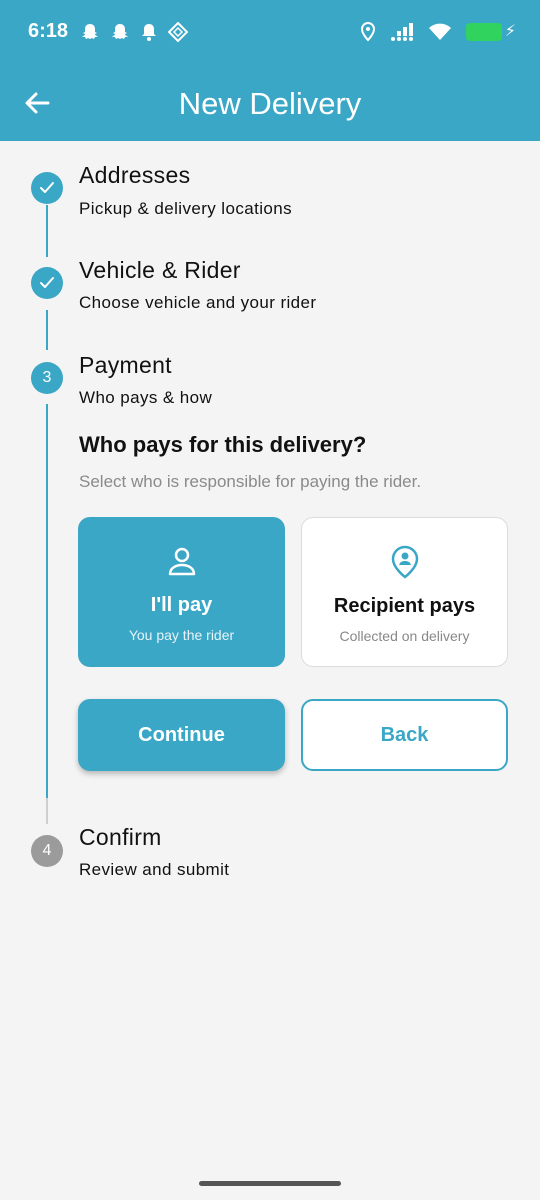  I want to click on step-3-subtitle: Who pays & how, so click(146, 397).